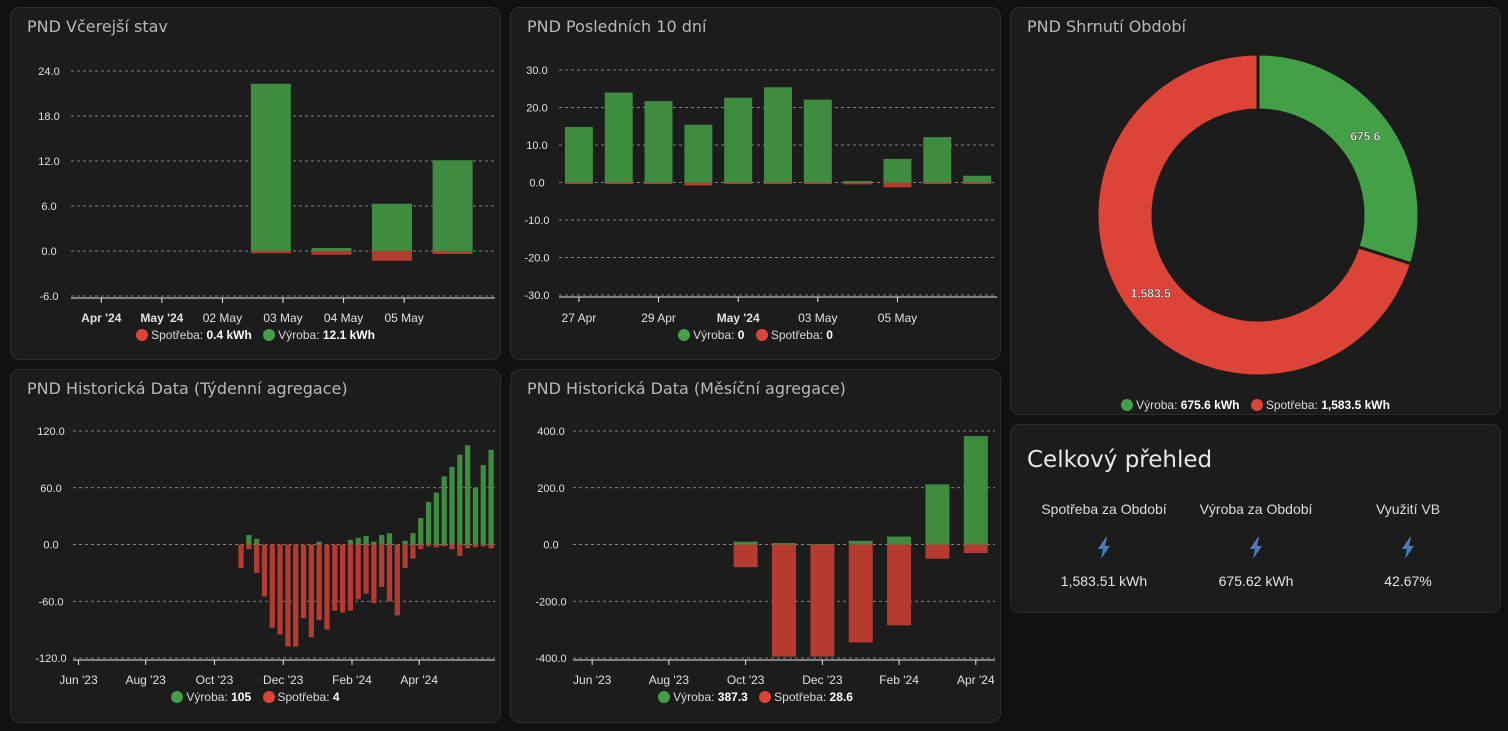  I want to click on x-tick-label: 04 May, so click(343, 318).